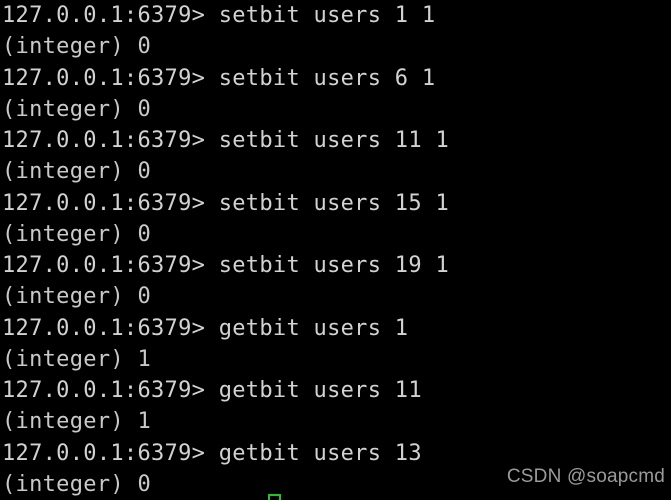  What do you see at coordinates (212, 390) in the screenshot?
I see `terminal-command-line: 127.0.0.1:6379> getbit users 11` at bounding box center [212, 390].